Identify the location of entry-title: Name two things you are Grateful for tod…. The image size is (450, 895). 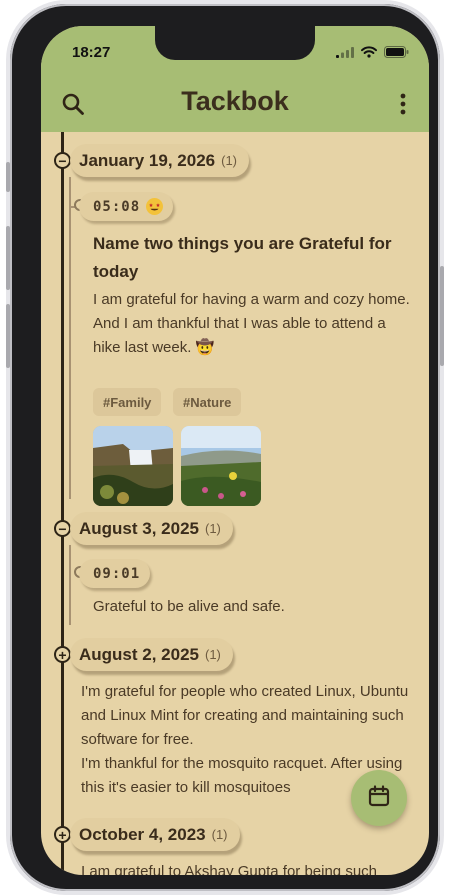
(242, 257).